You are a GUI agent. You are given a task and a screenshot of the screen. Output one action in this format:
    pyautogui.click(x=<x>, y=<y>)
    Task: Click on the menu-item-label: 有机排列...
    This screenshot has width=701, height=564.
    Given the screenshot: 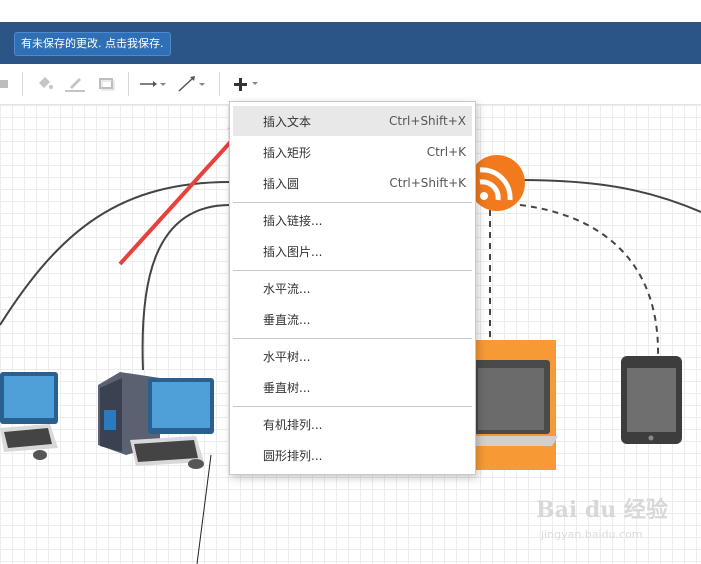 What is the action you would take?
    pyautogui.click(x=293, y=424)
    